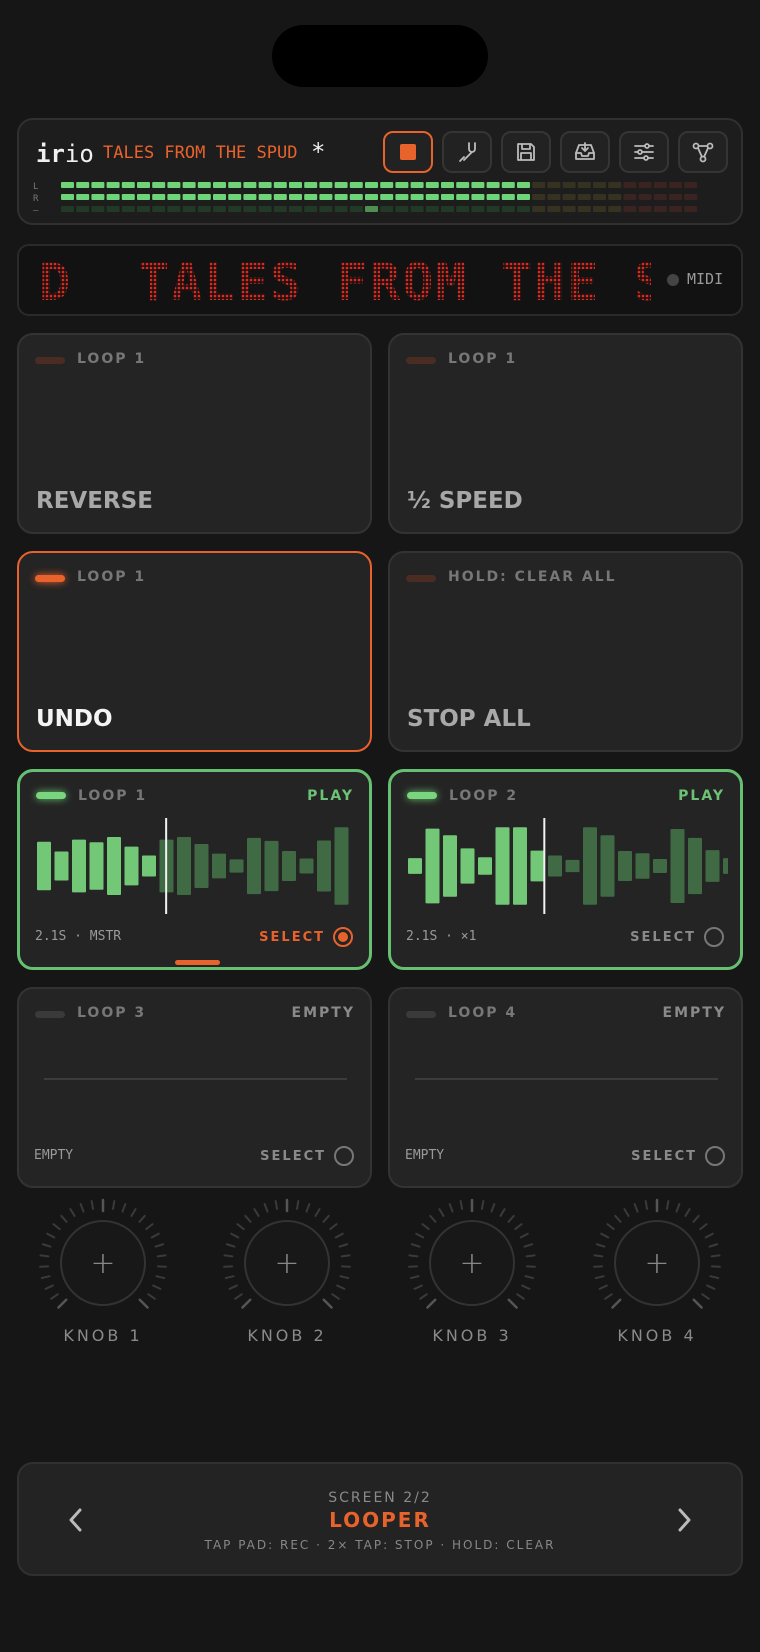  Describe the element at coordinates (194, 433) in the screenshot. I see `pad-reverse: LOOP 1 REVERSE` at that location.